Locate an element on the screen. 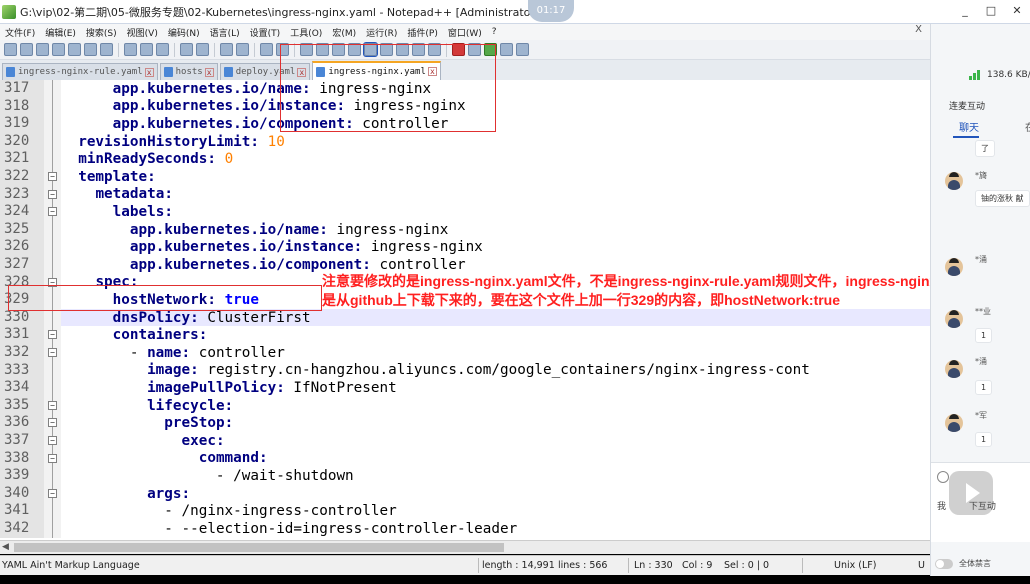 This screenshot has height=584, width=1030. menu-file: 文件(F) is located at coordinates (20, 32).